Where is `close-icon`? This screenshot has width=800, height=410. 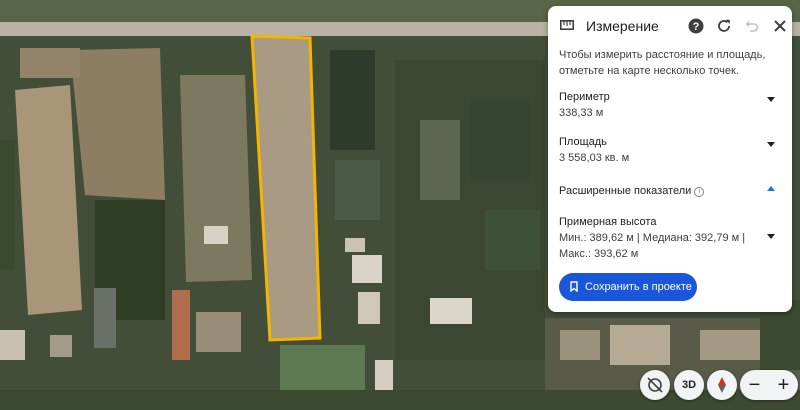
close-icon is located at coordinates (780, 26).